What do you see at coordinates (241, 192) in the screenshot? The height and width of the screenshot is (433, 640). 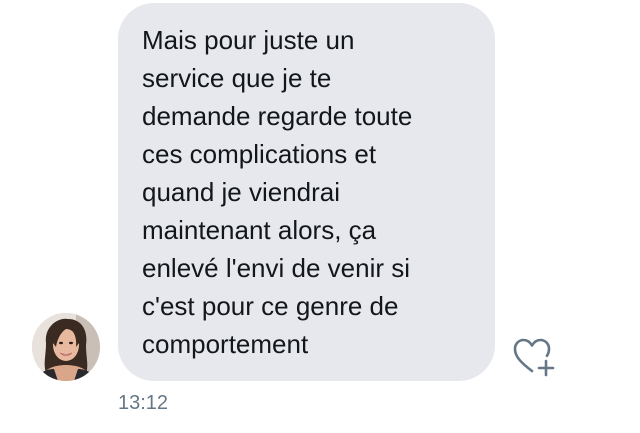 I see `message-line: quand je viendrai` at bounding box center [241, 192].